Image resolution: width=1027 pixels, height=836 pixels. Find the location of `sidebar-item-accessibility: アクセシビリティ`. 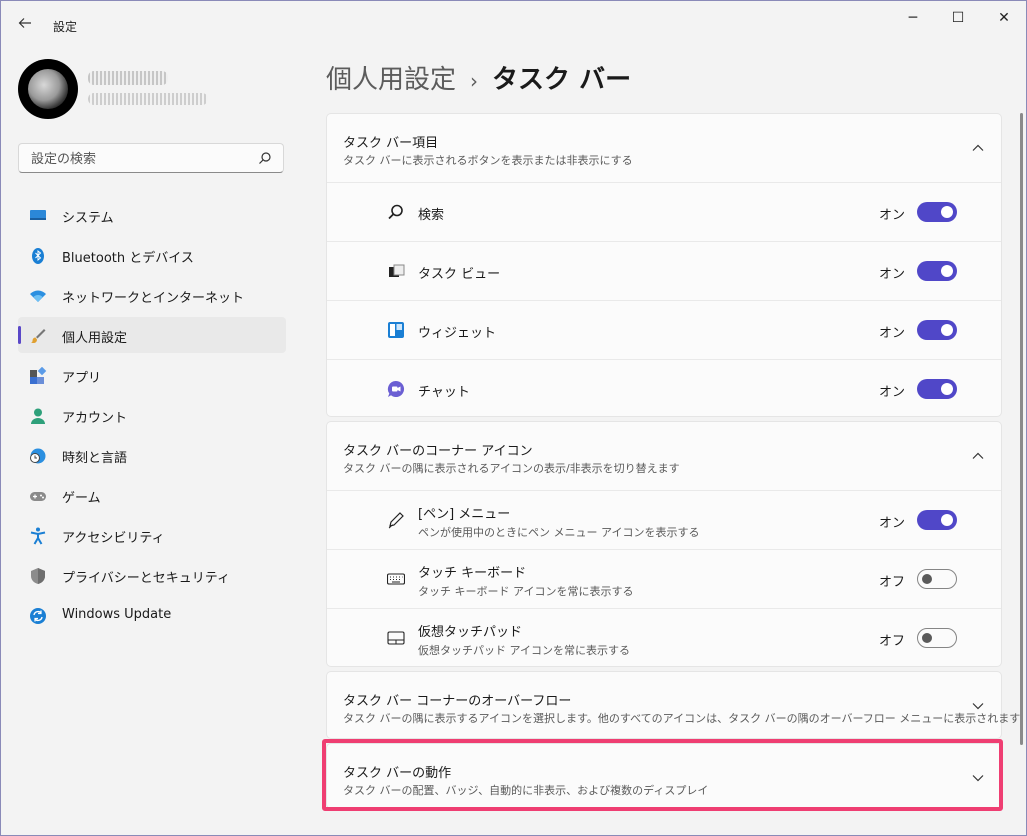

sidebar-item-accessibility: アクセシビリティ is located at coordinates (152, 535).